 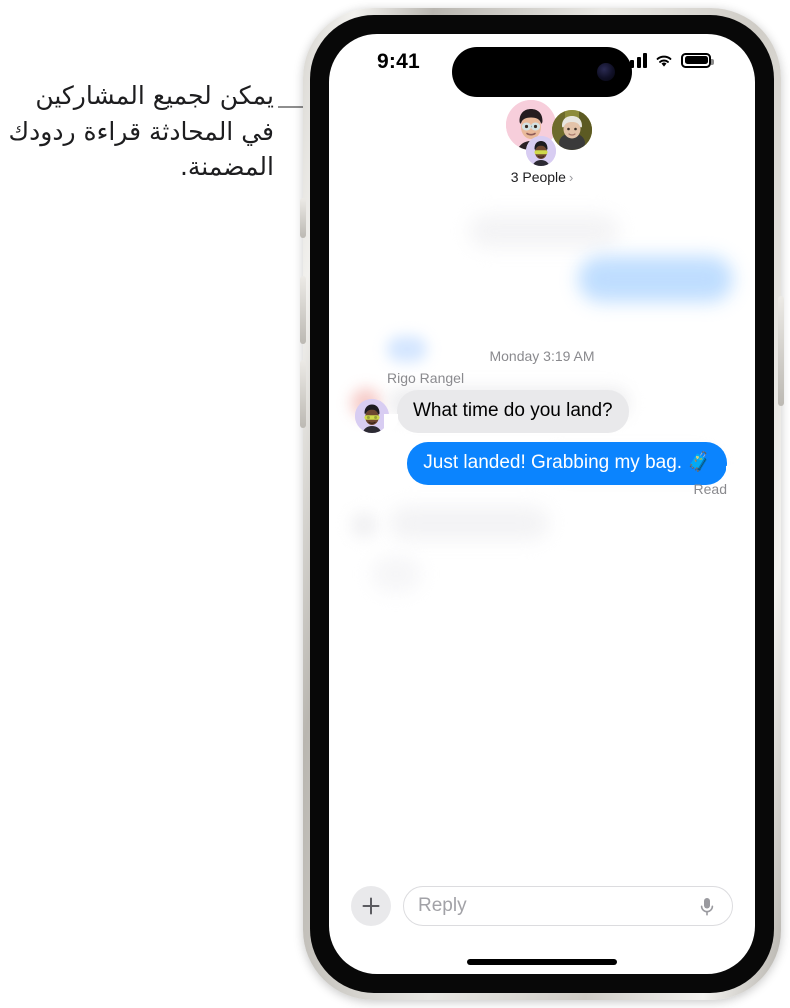 I want to click on reply-placeholder: Reply, so click(x=442, y=905).